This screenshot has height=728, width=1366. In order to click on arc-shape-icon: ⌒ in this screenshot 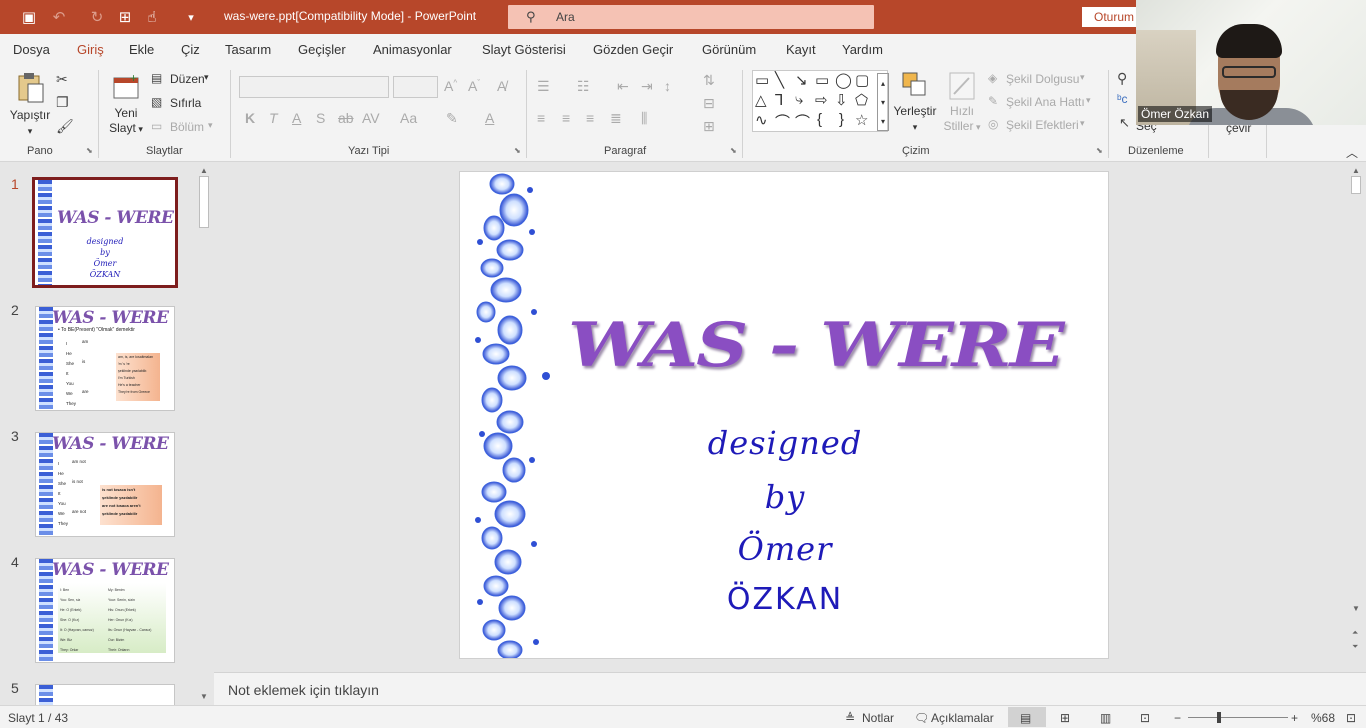, I will do `click(802, 121)`.